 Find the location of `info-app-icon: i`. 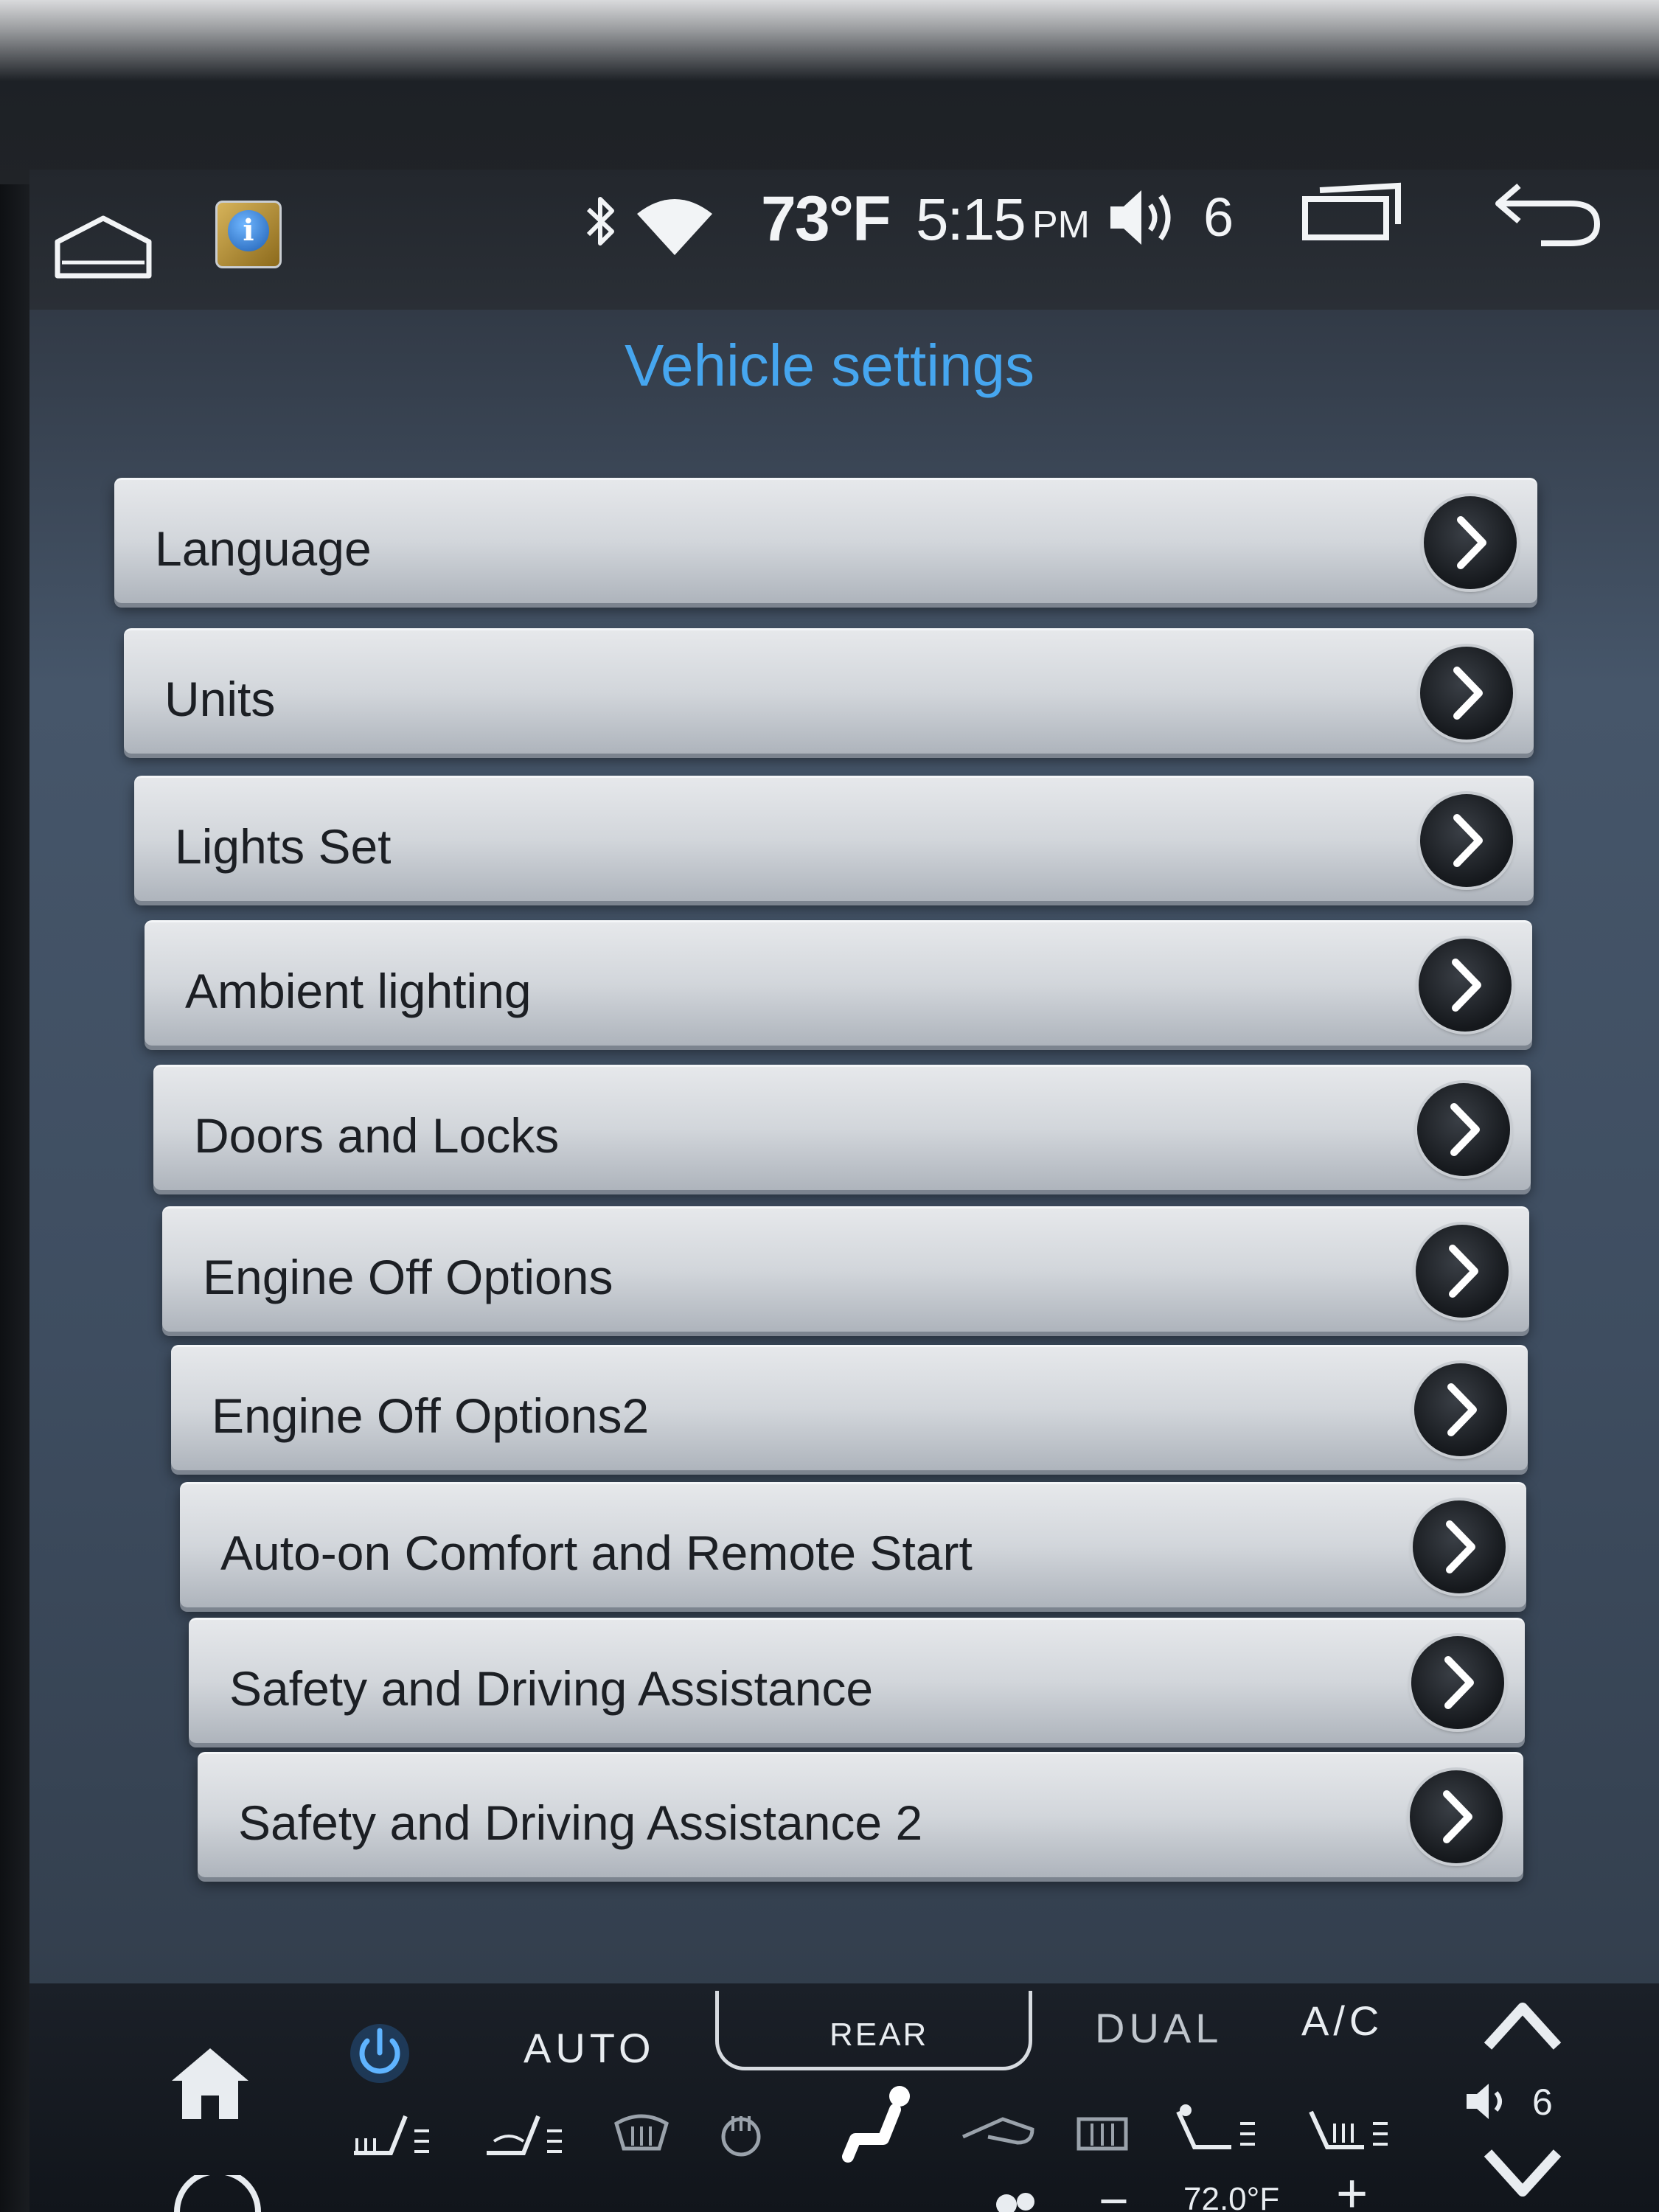

info-app-icon: i is located at coordinates (248, 234).